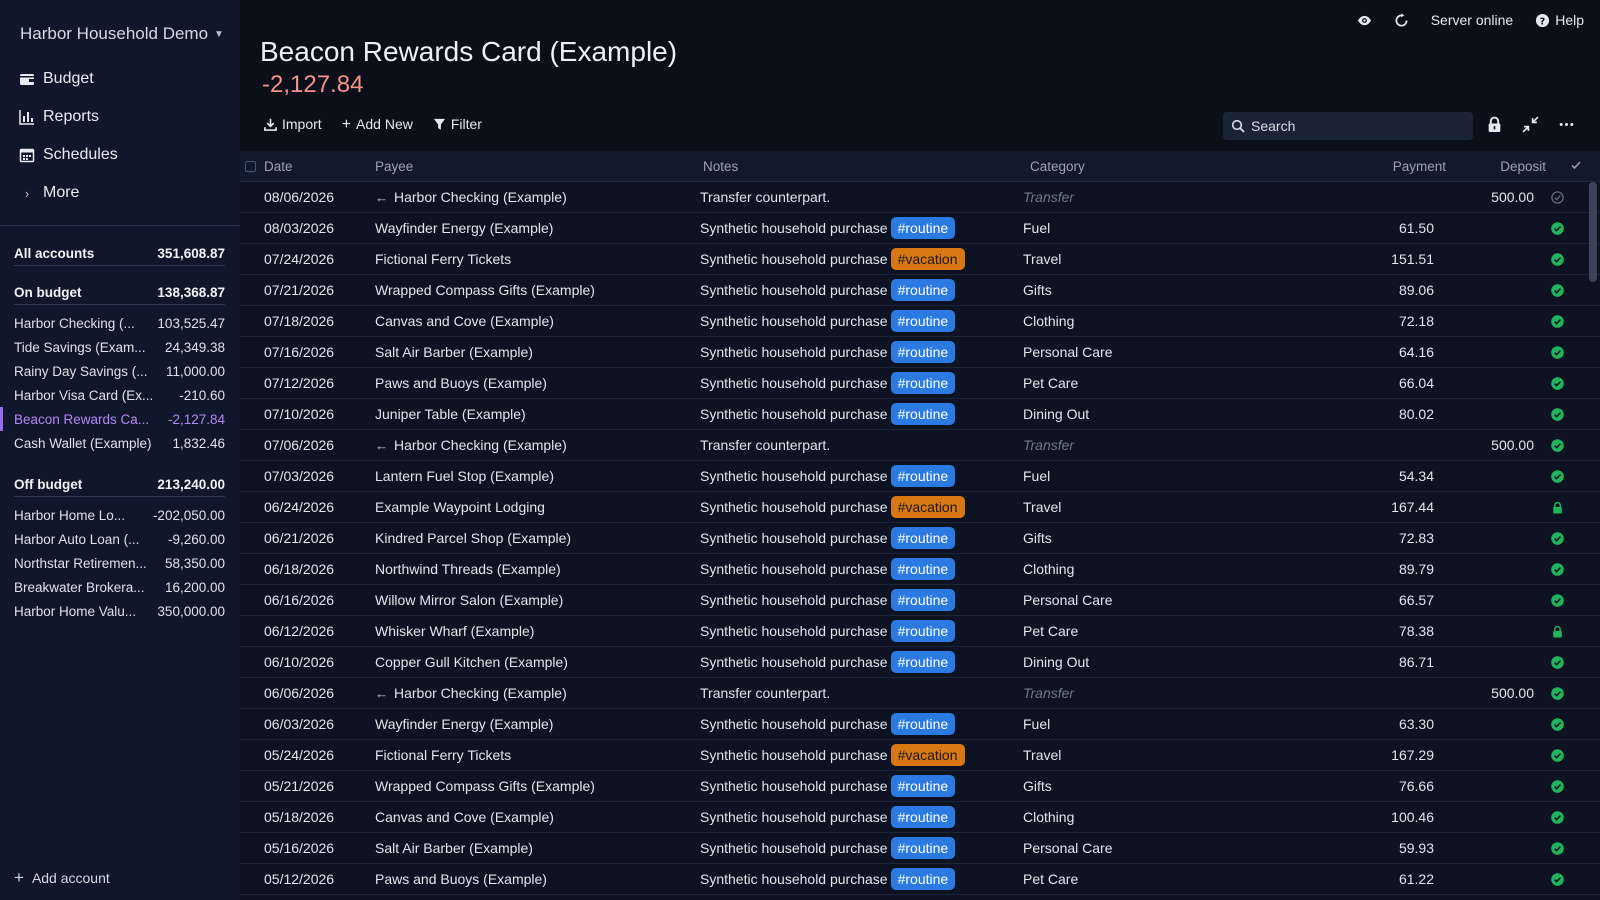 The image size is (1600, 900). Describe the element at coordinates (464, 724) in the screenshot. I see `transaction-payee: Wayfinder Energy (Example)` at that location.